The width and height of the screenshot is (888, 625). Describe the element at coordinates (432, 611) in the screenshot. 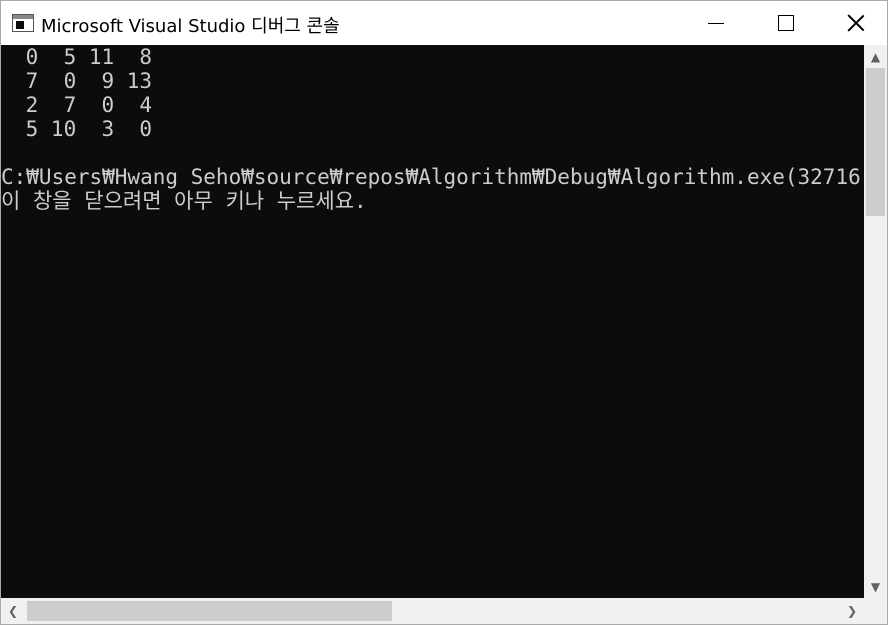

I see `horizontal-scrollbar: ❮ ❯` at that location.